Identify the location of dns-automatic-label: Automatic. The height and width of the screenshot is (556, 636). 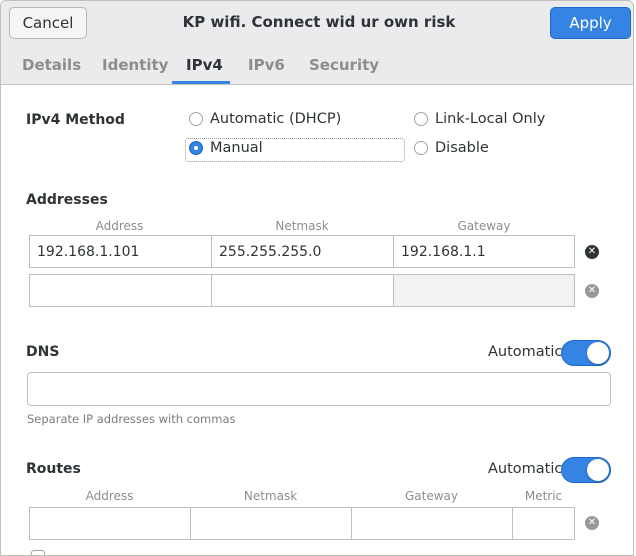
(525, 352).